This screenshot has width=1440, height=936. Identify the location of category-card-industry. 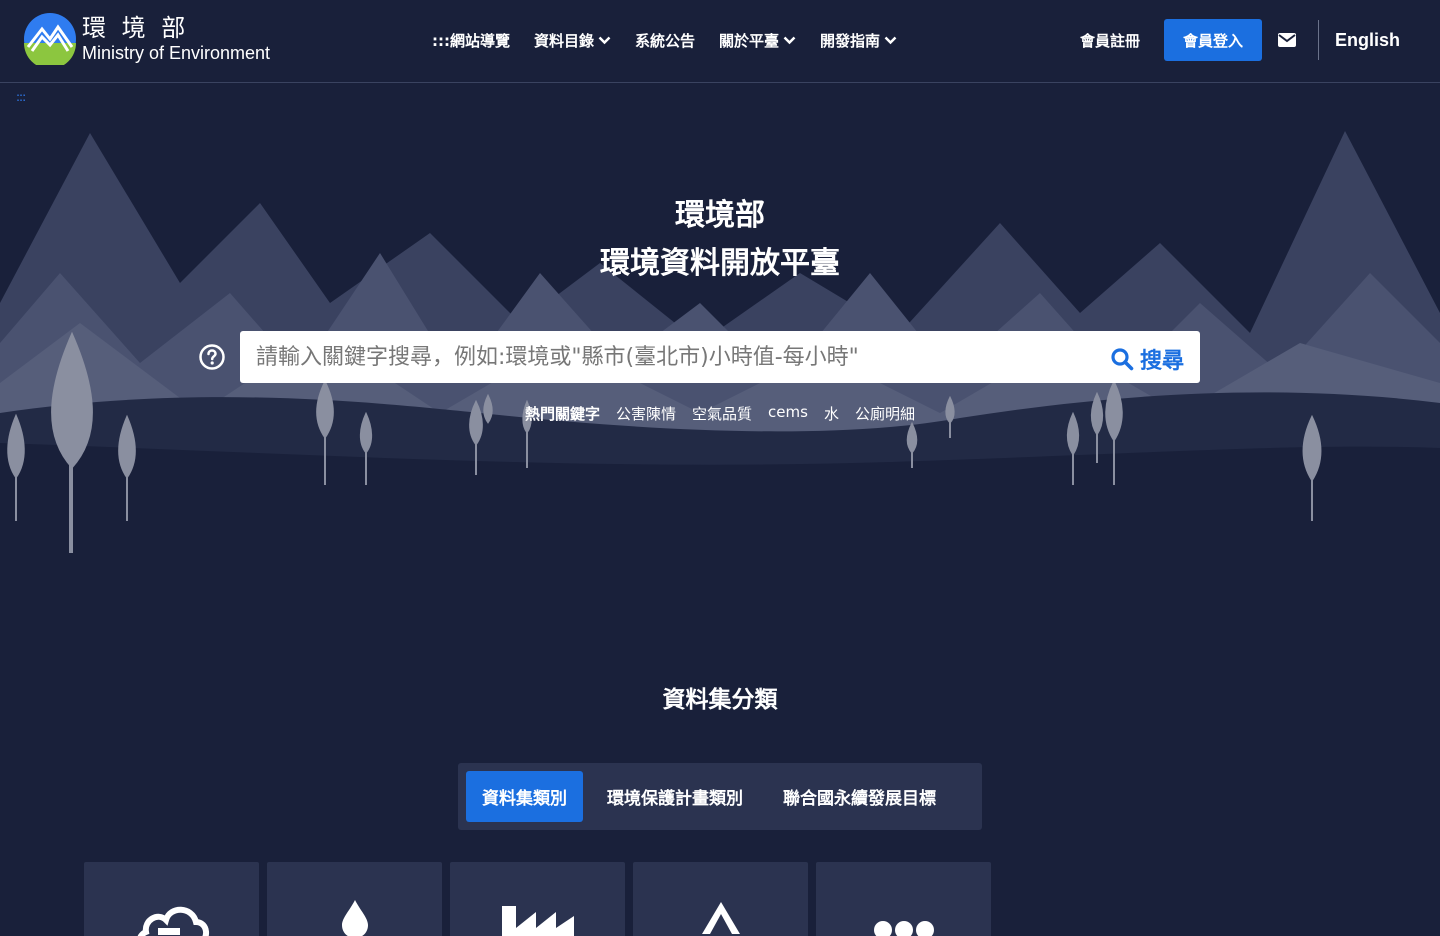
(537, 899).